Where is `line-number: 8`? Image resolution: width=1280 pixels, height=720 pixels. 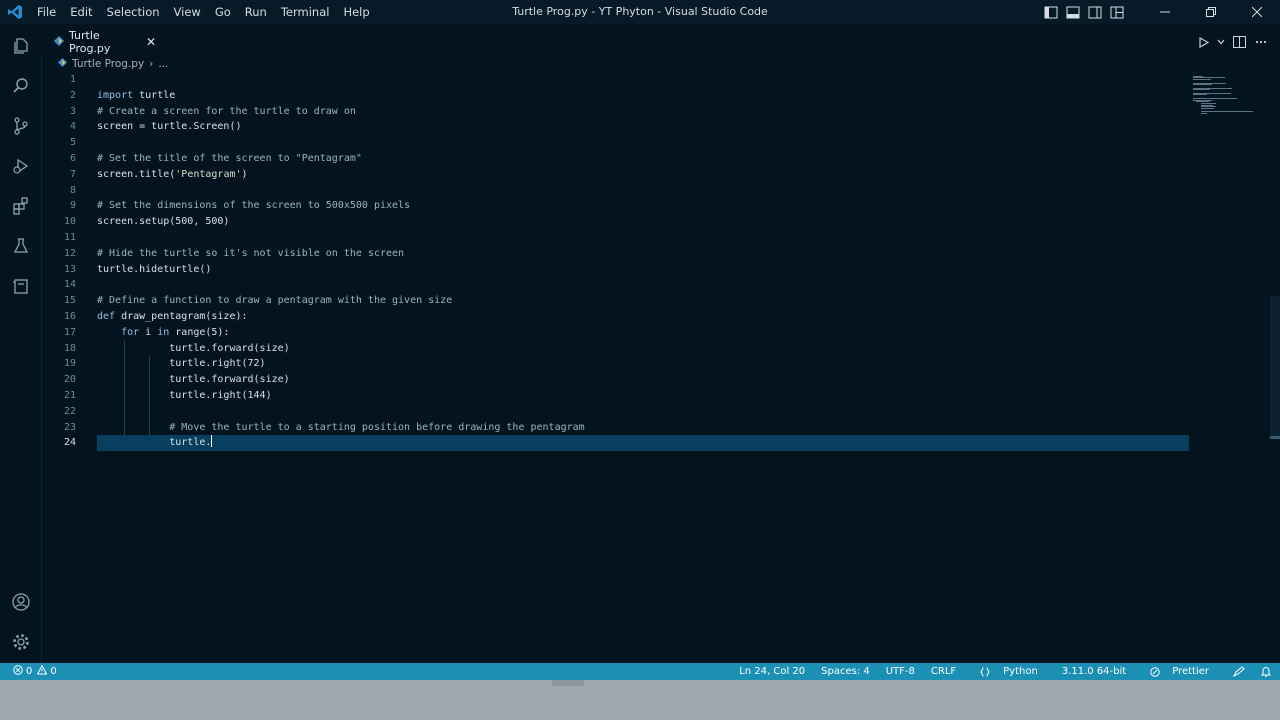
line-number: 8 is located at coordinates (72, 190).